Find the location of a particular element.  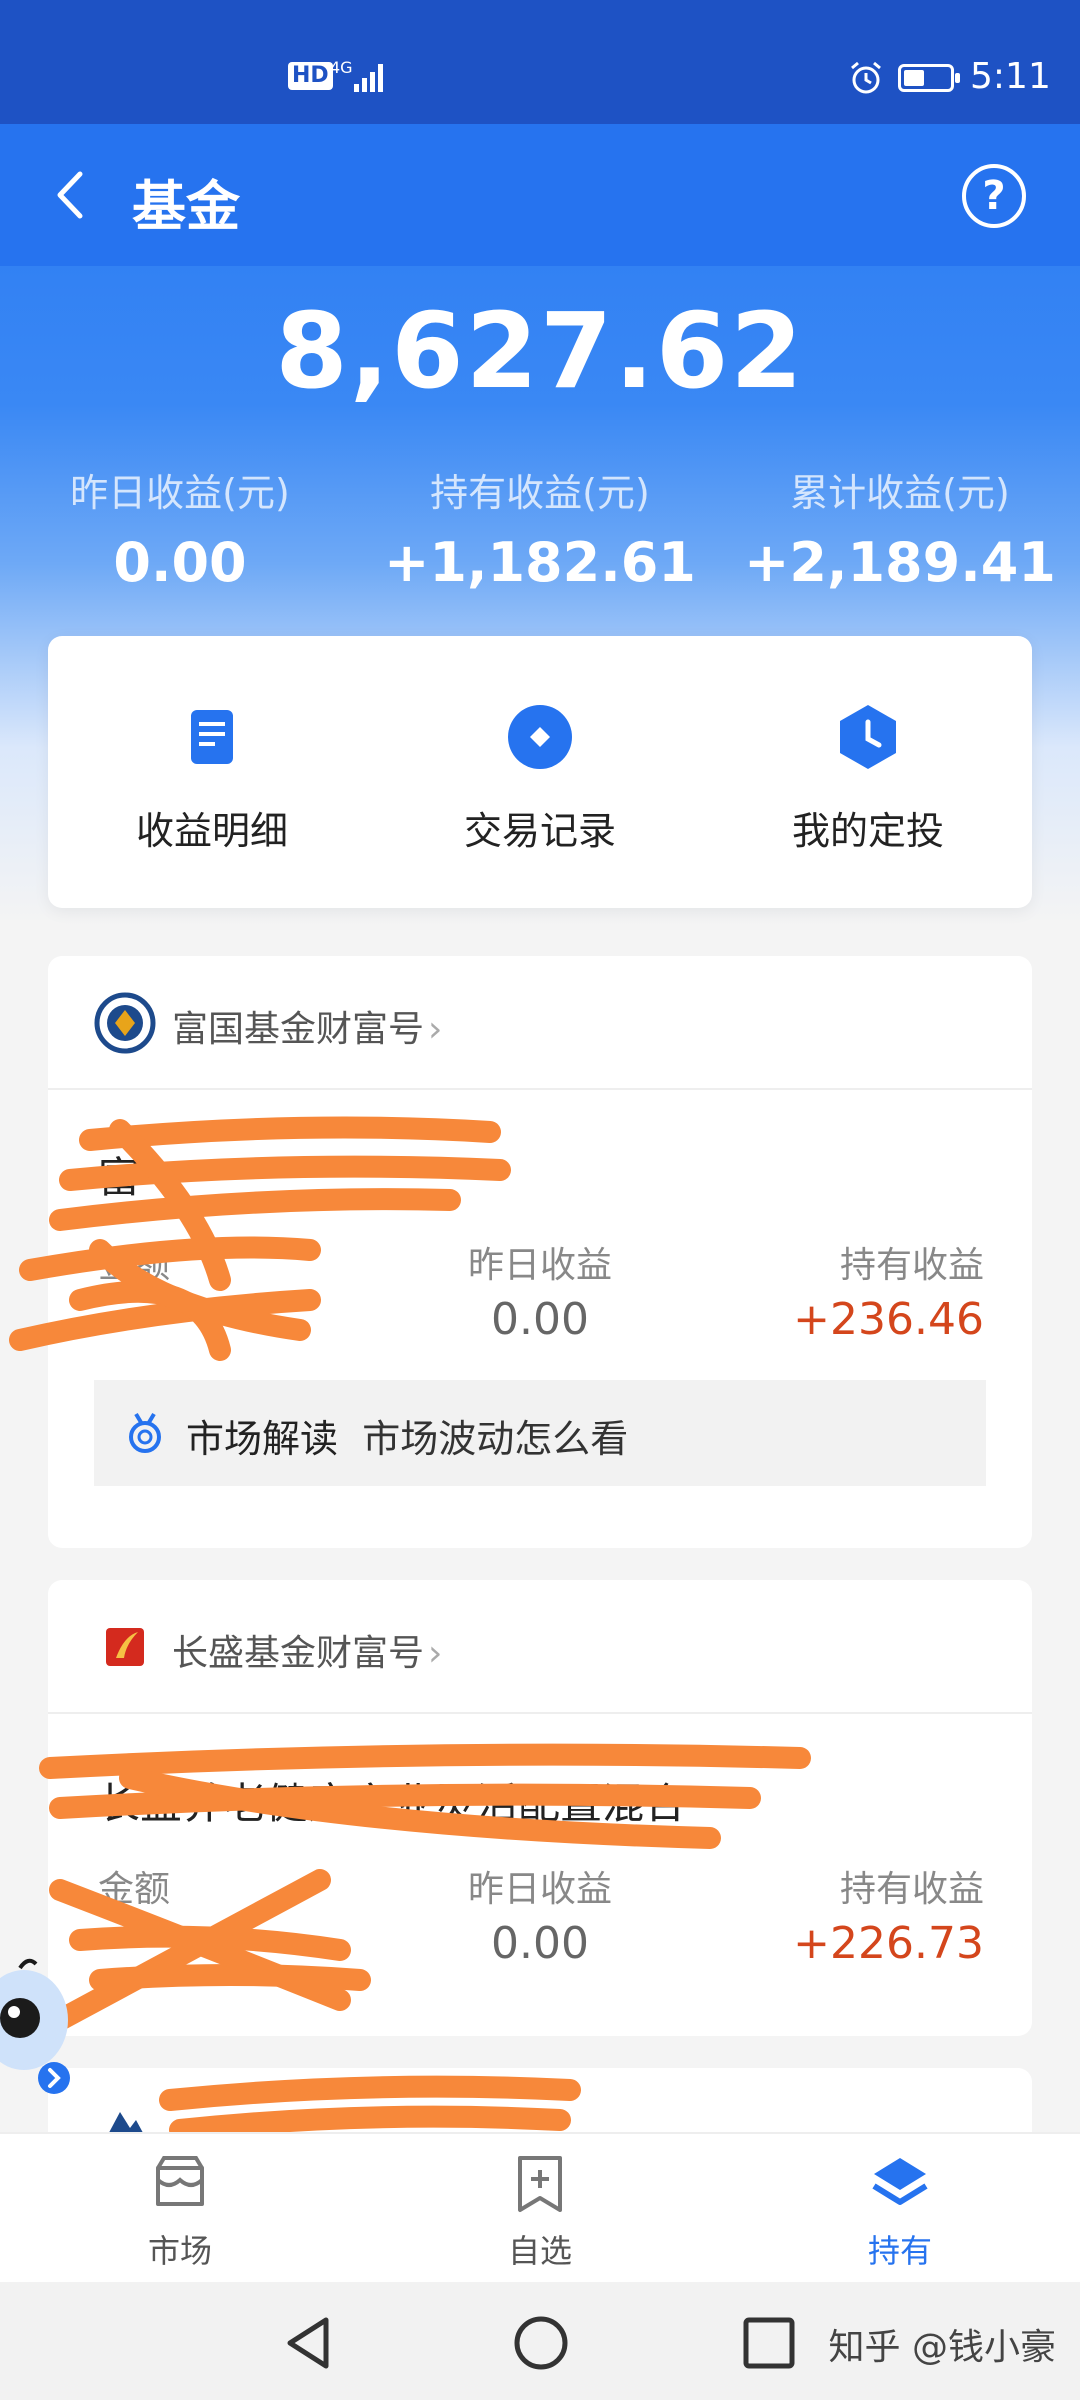

back-icon is located at coordinates (75, 195).